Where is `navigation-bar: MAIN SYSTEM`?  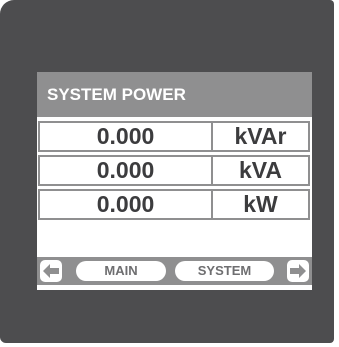 navigation-bar: MAIN SYSTEM is located at coordinates (174, 271).